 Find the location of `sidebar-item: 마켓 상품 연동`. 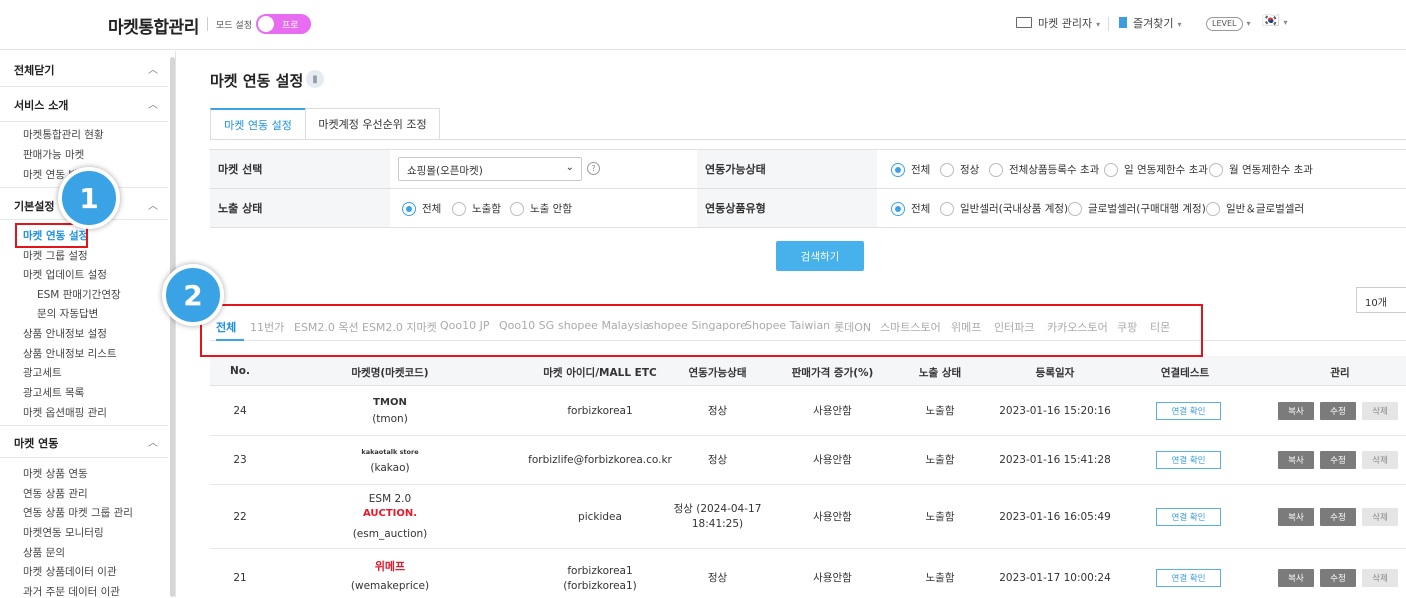

sidebar-item: 마켓 상품 연동 is located at coordinates (55, 473).